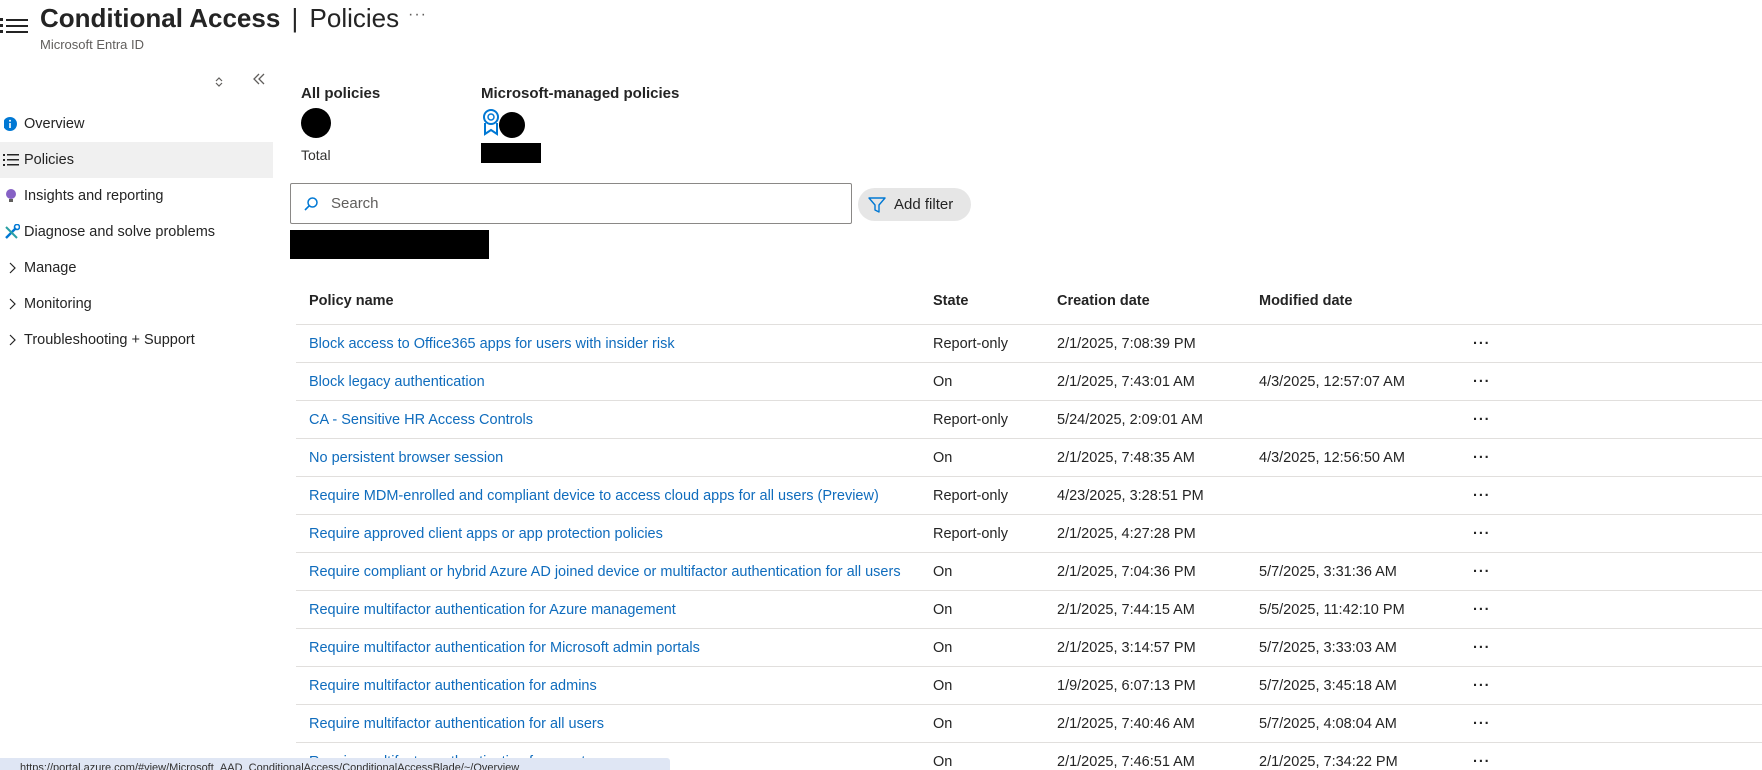 This screenshot has width=1762, height=770. What do you see at coordinates (354, 18) in the screenshot?
I see `title-sub: Policies` at bounding box center [354, 18].